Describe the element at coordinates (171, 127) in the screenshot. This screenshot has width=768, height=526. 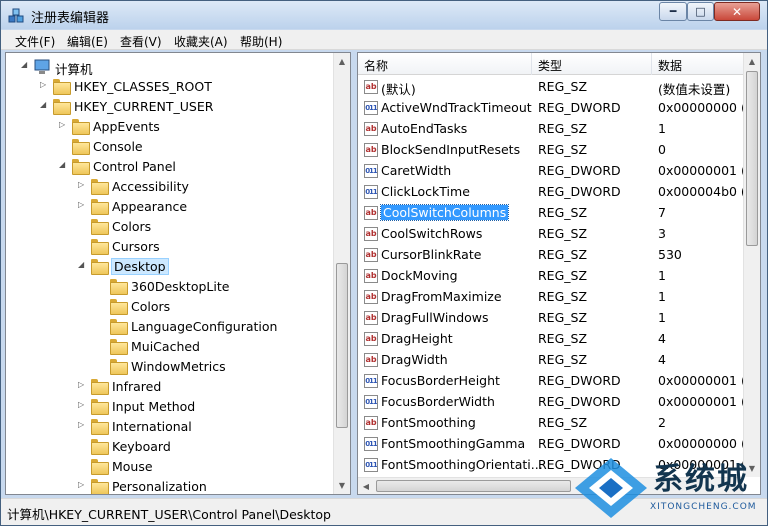
I see `tree-node: ▷ AppEvents` at that location.